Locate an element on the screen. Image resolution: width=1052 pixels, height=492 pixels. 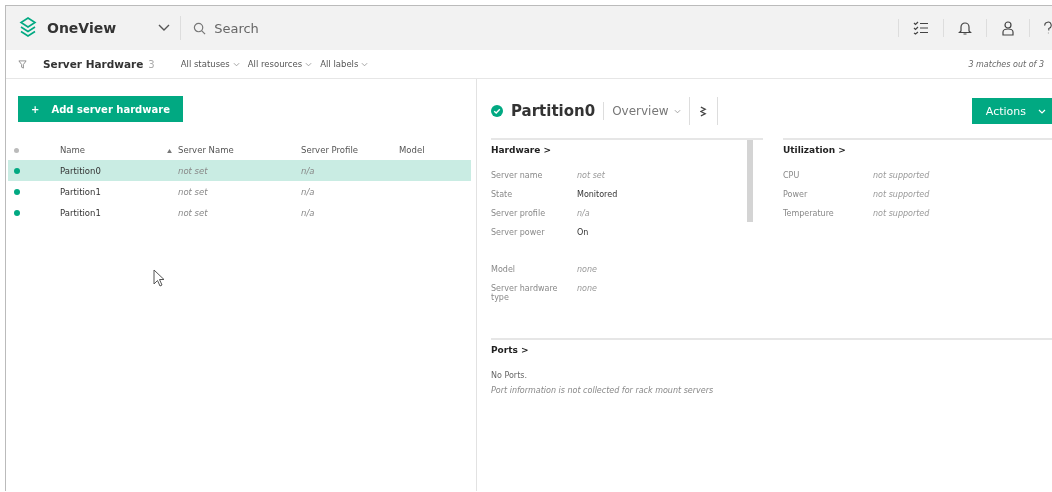
filter-icon is located at coordinates (22, 64).